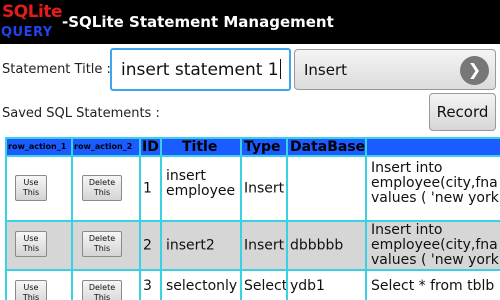  I want to click on column-header-row-action-1: row_action_1, so click(39, 147).